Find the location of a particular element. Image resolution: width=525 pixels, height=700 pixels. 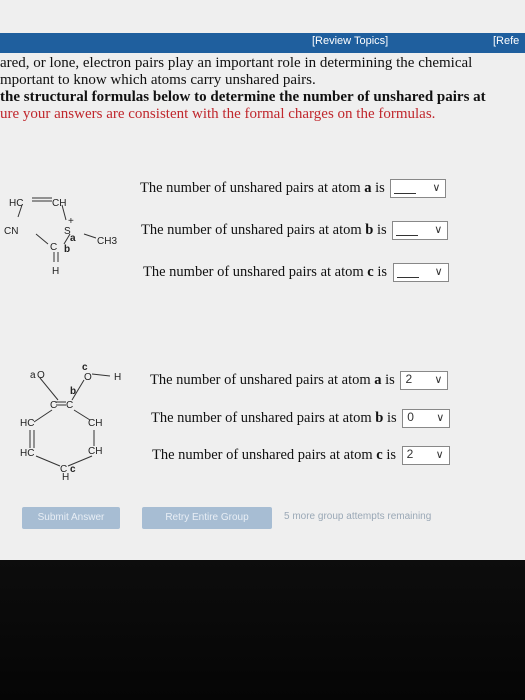

answer-select-2b: 0 ∨ is located at coordinates (426, 418).